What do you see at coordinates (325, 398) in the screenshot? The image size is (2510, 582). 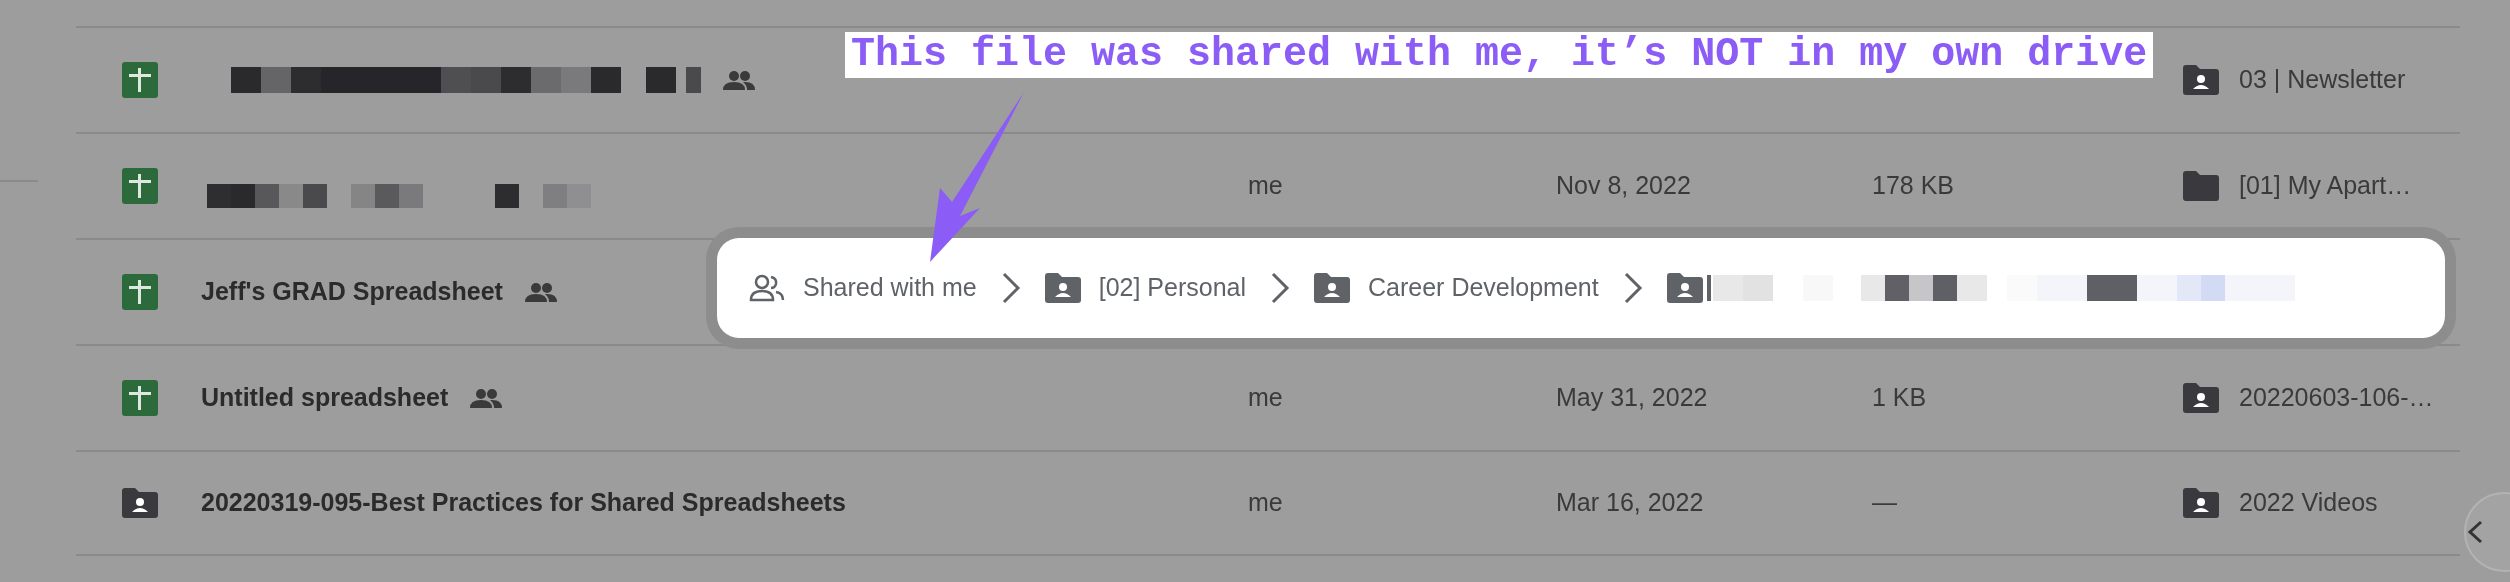 I see `file-name: Untitled spreadsheet` at bounding box center [325, 398].